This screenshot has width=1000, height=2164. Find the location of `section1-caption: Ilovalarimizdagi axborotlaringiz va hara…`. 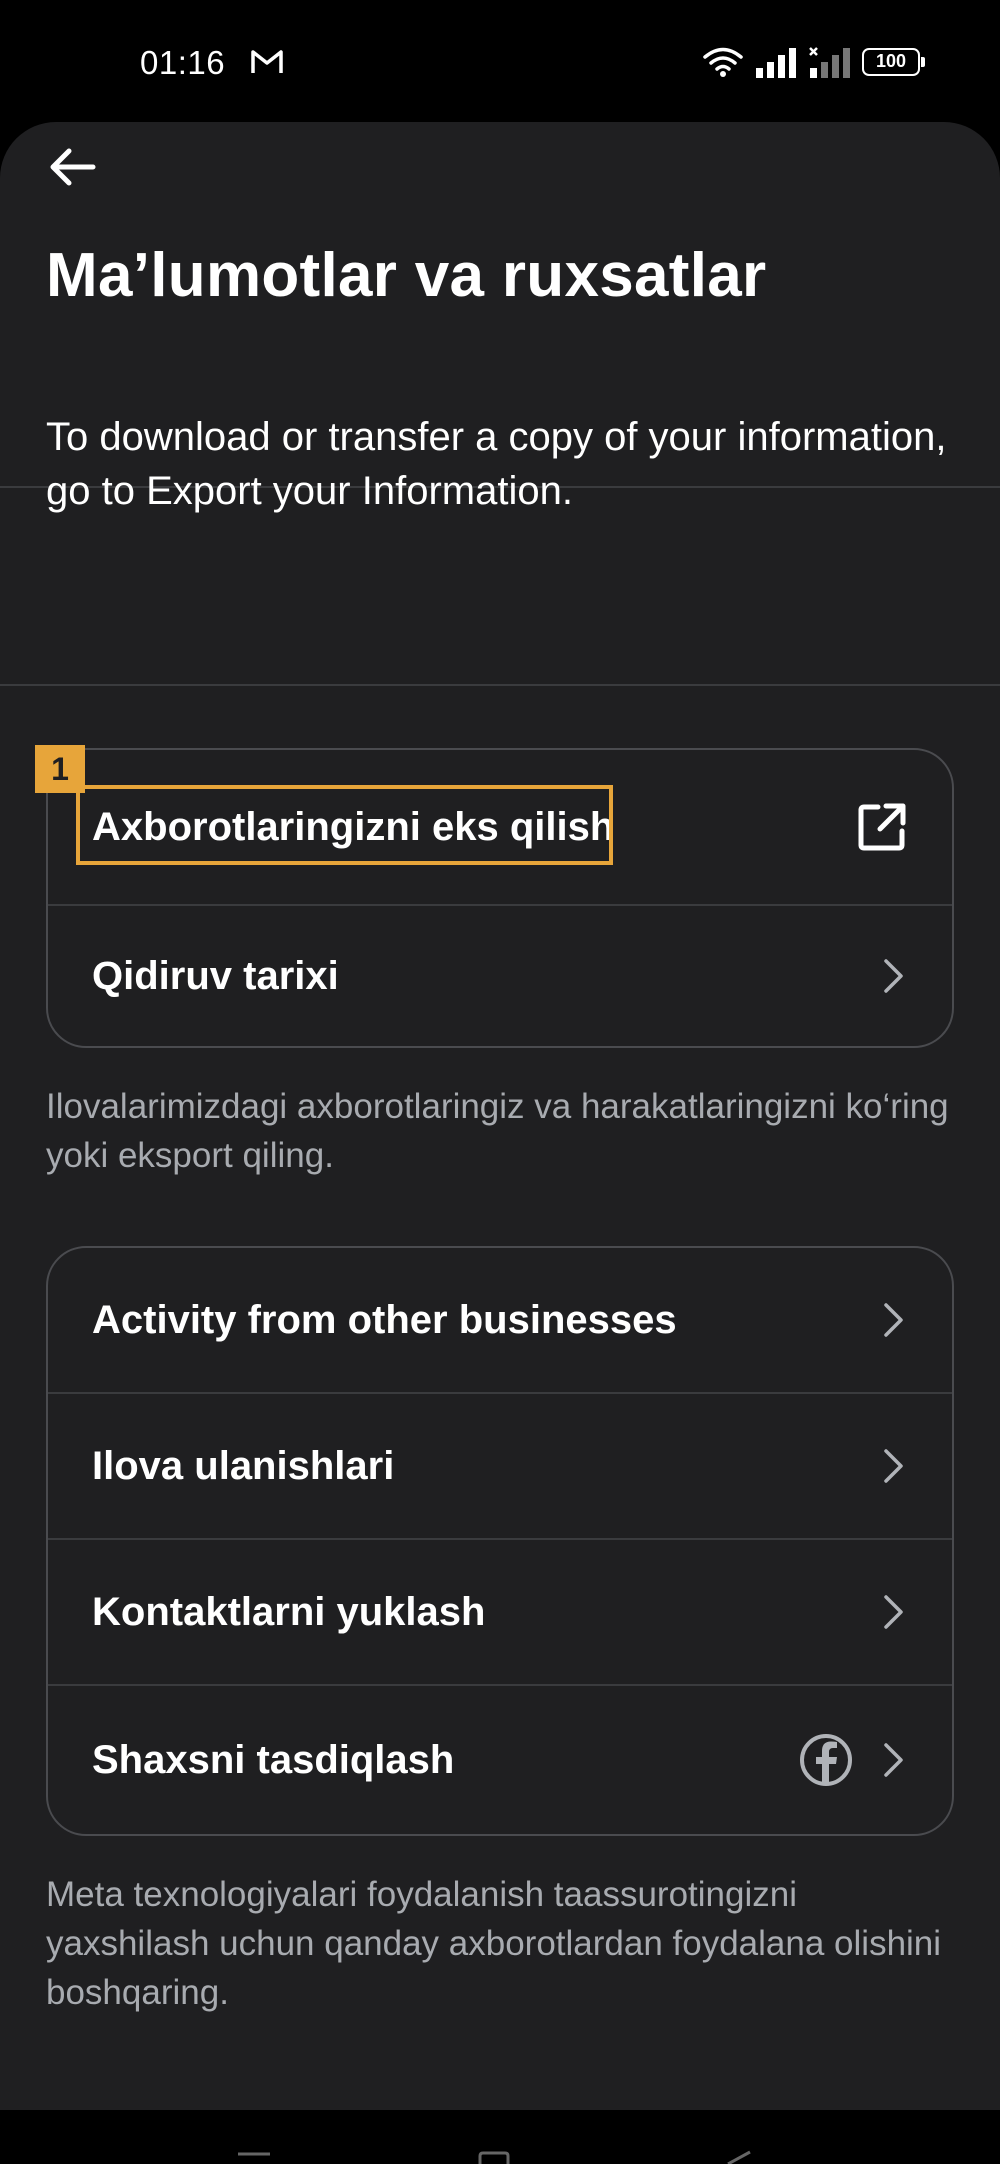

section1-caption: Ilovalarimizdagi axborotlaringiz va hara… is located at coordinates (497, 1131).